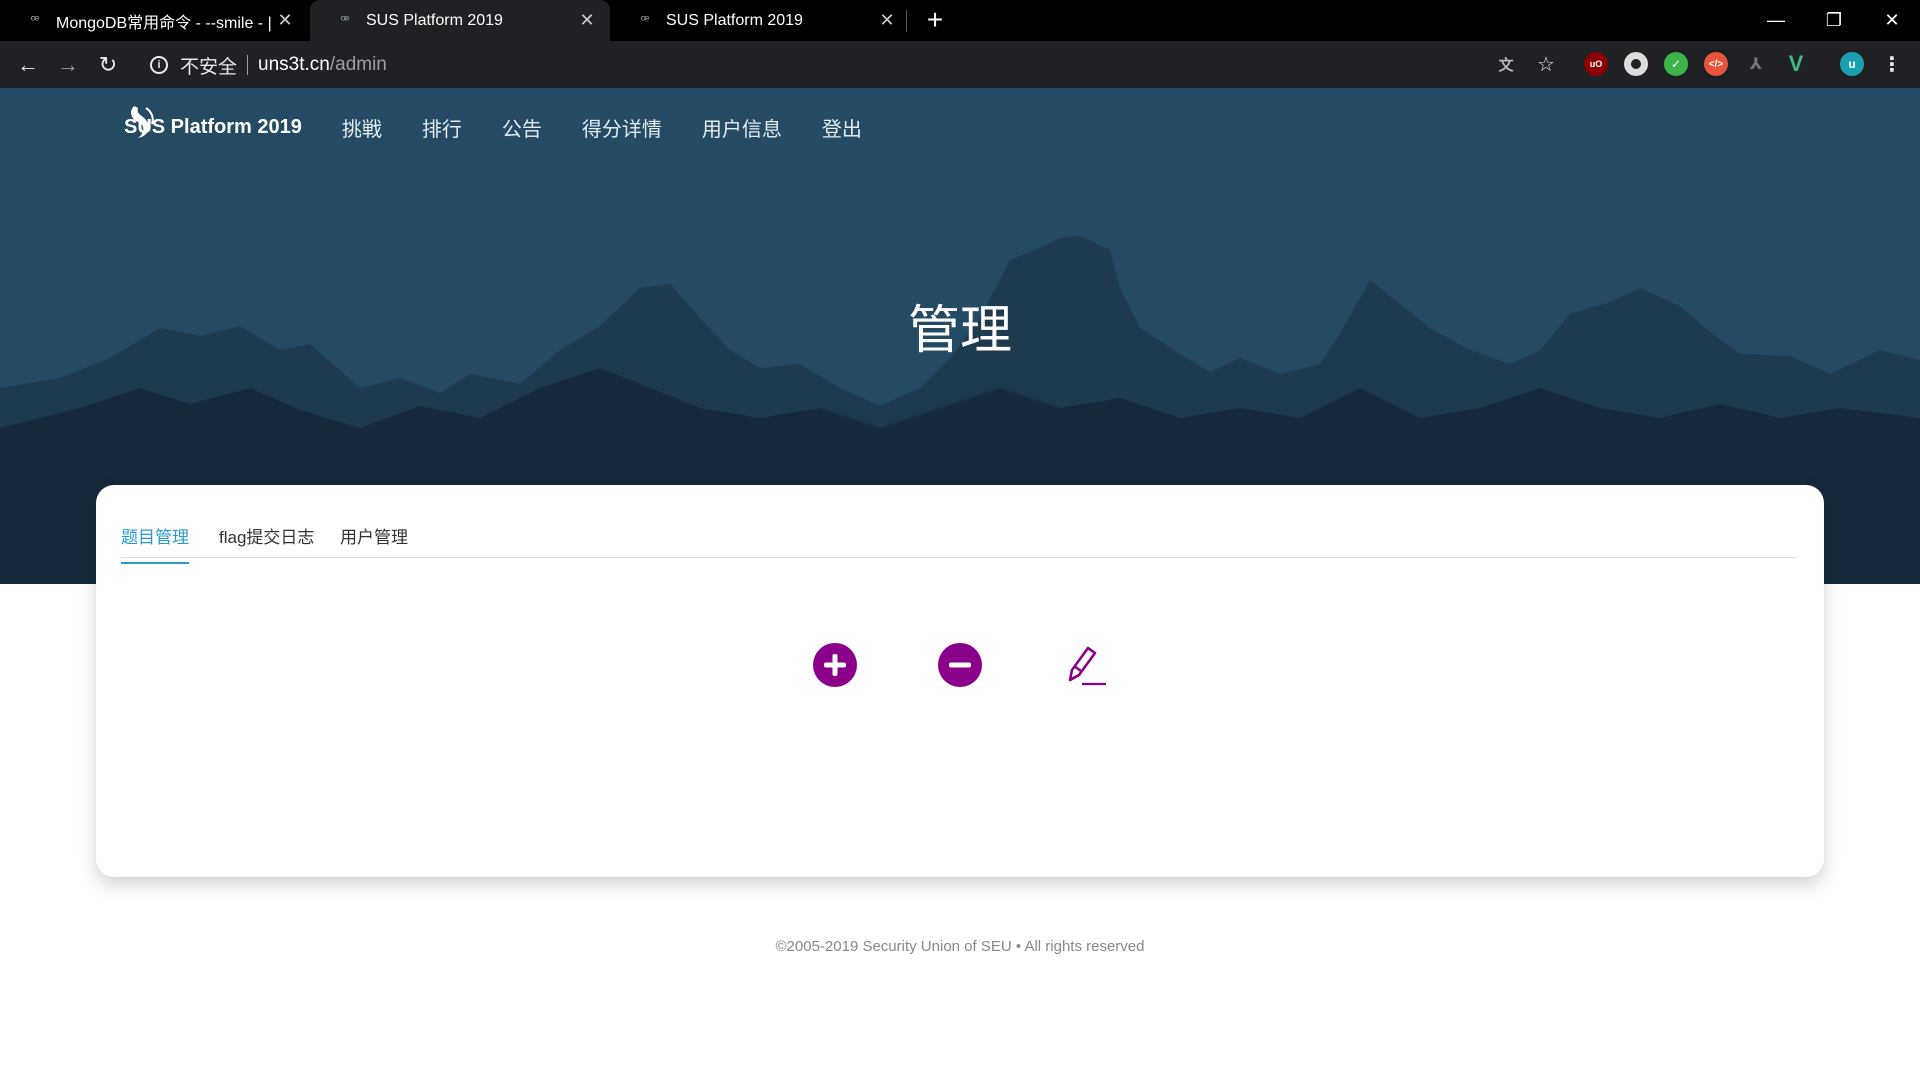 This screenshot has height=1080, width=1920. What do you see at coordinates (959, 331) in the screenshot?
I see `page-title: 管理` at bounding box center [959, 331].